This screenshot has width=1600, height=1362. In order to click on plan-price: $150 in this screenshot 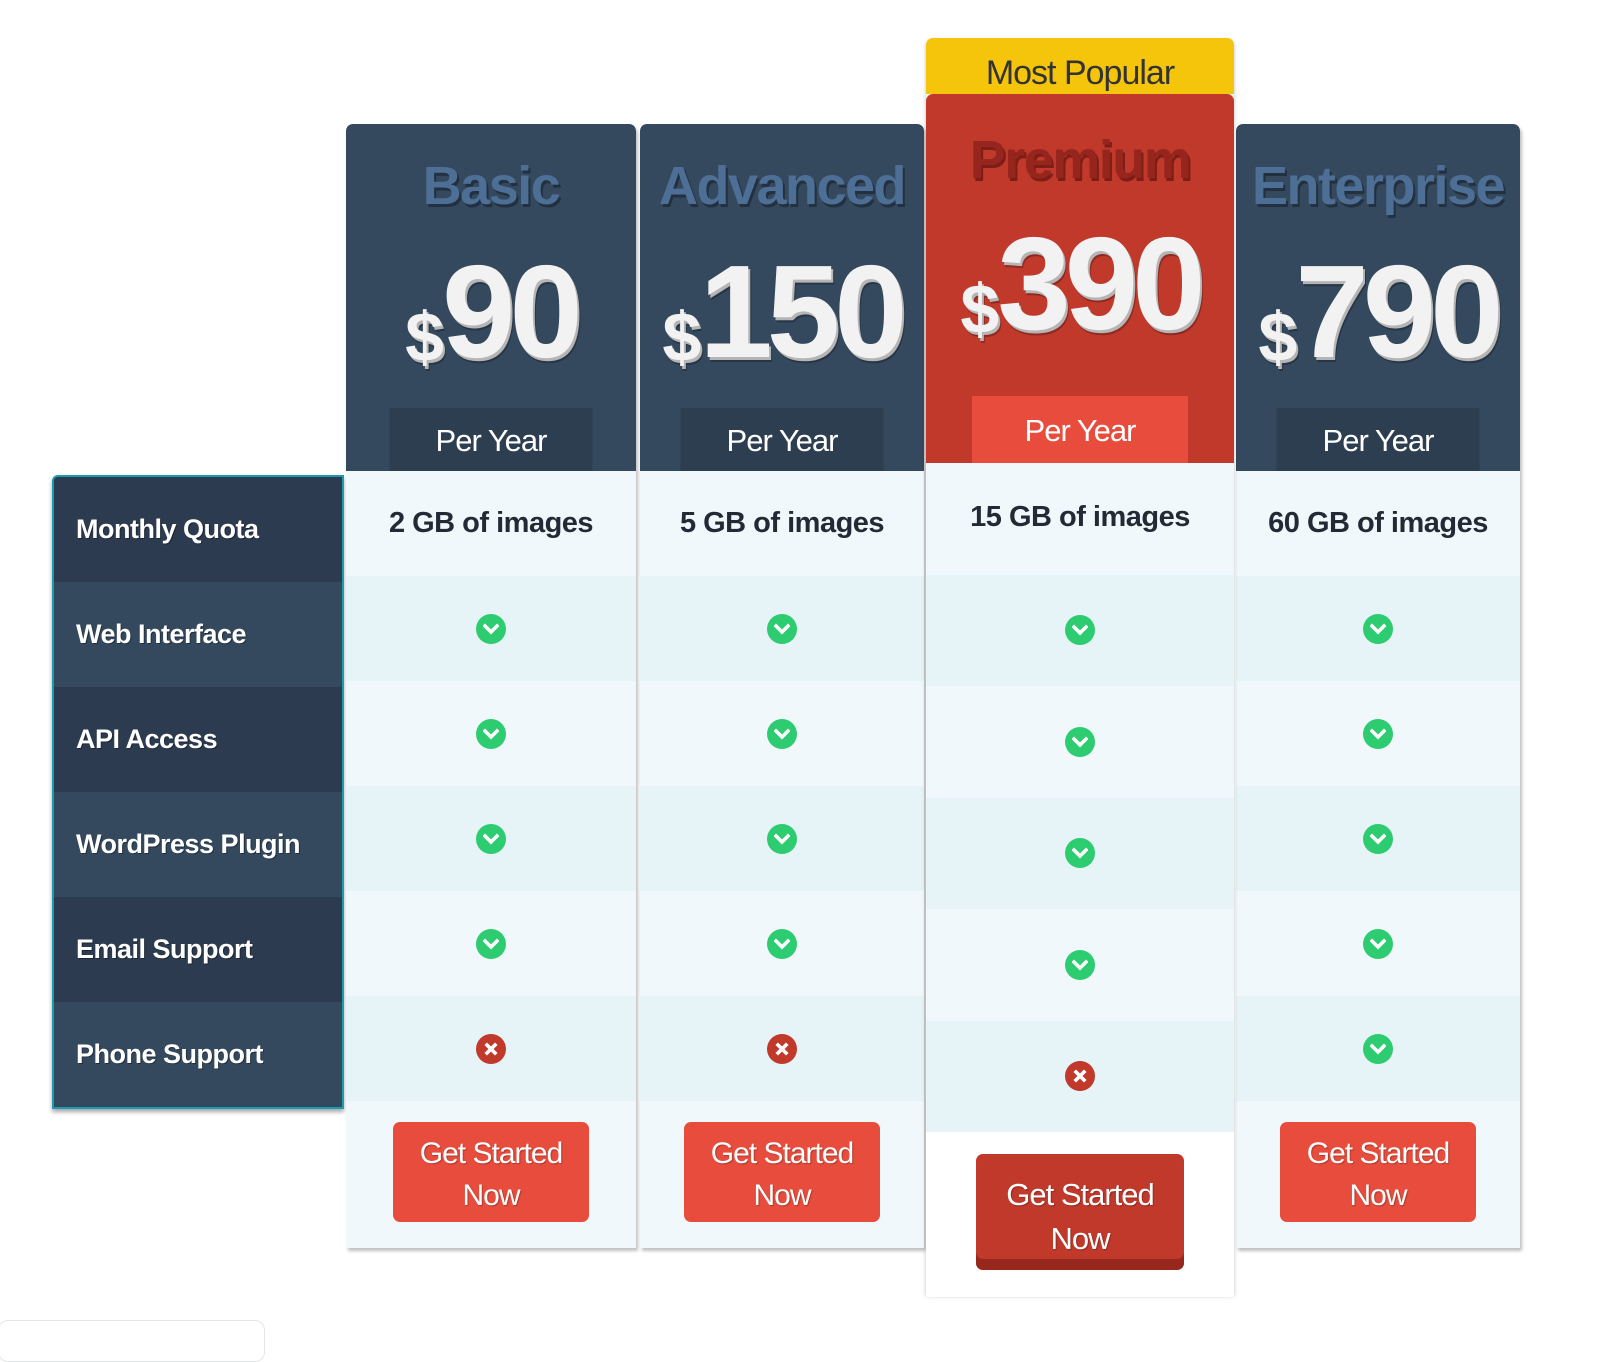, I will do `click(782, 312)`.